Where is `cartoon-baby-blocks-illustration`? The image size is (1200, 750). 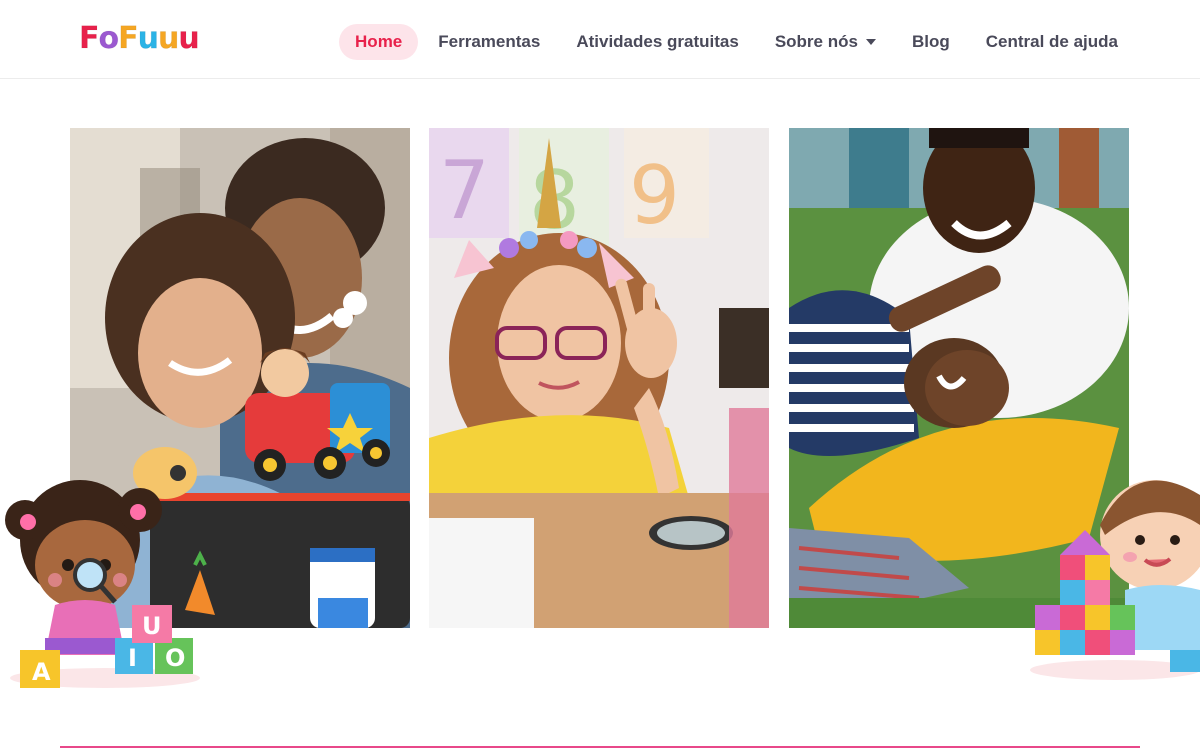 cartoon-baby-blocks-illustration is located at coordinates (1112, 577).